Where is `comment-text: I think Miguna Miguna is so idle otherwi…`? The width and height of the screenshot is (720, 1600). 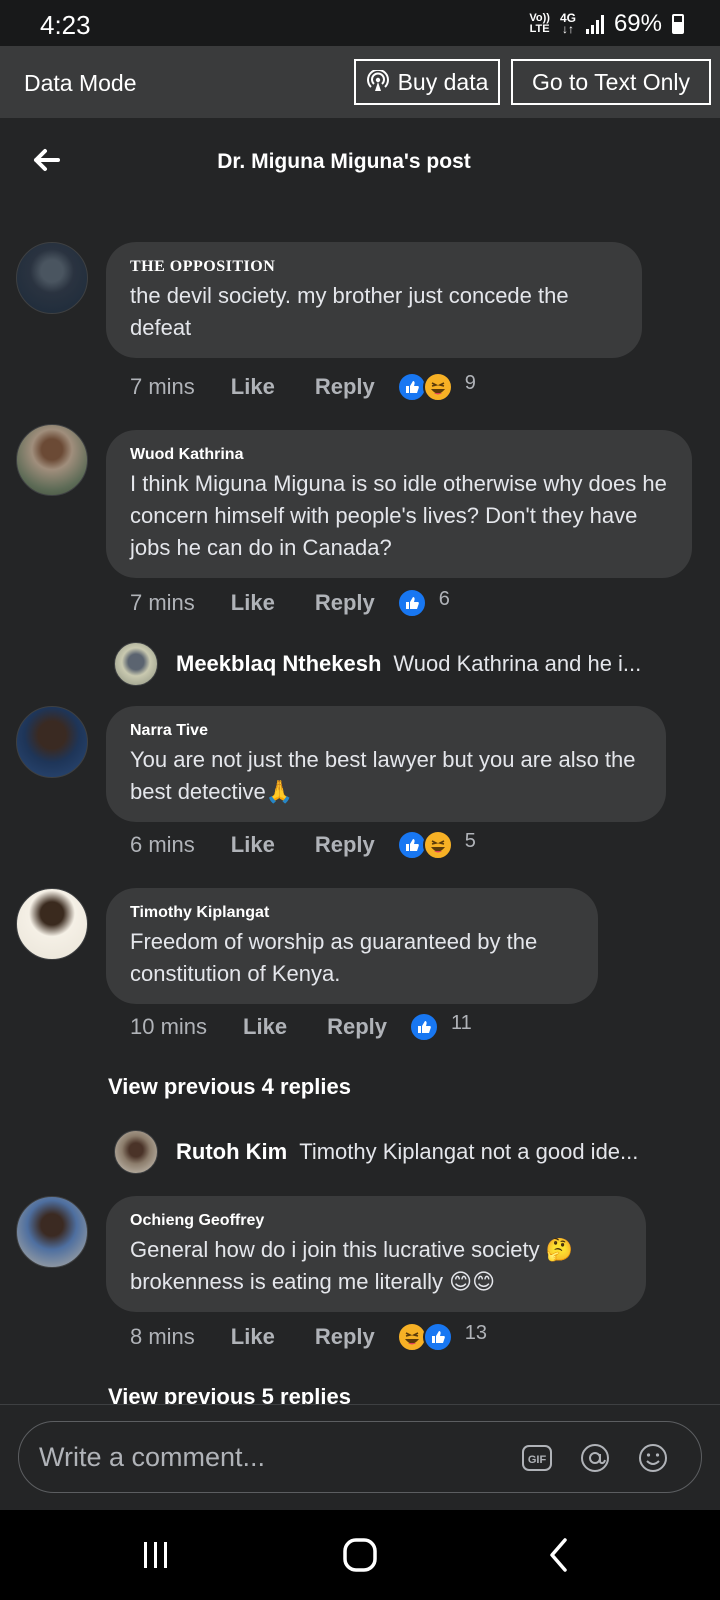 comment-text: I think Miguna Miguna is so idle otherwi… is located at coordinates (398, 515).